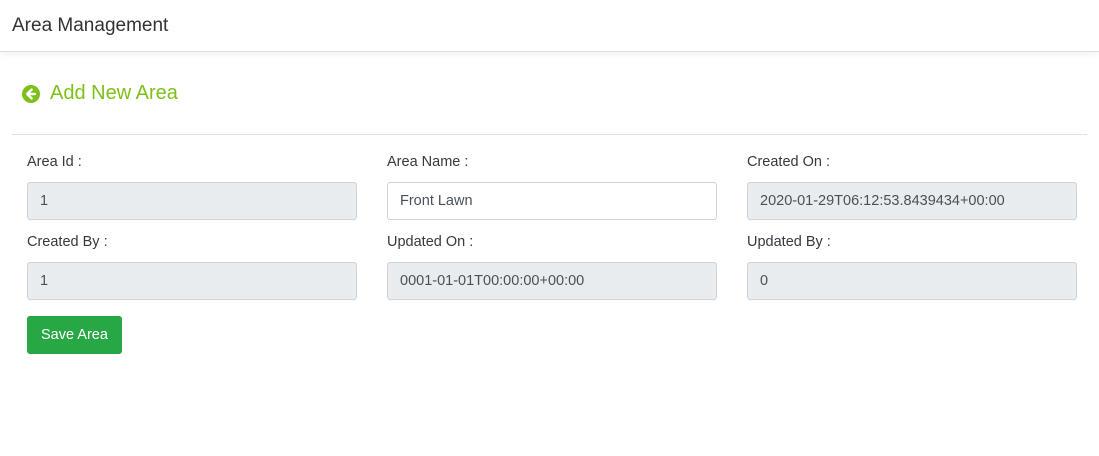 This screenshot has height=456, width=1099. I want to click on updated-on-group: Updated On :, so click(552, 266).